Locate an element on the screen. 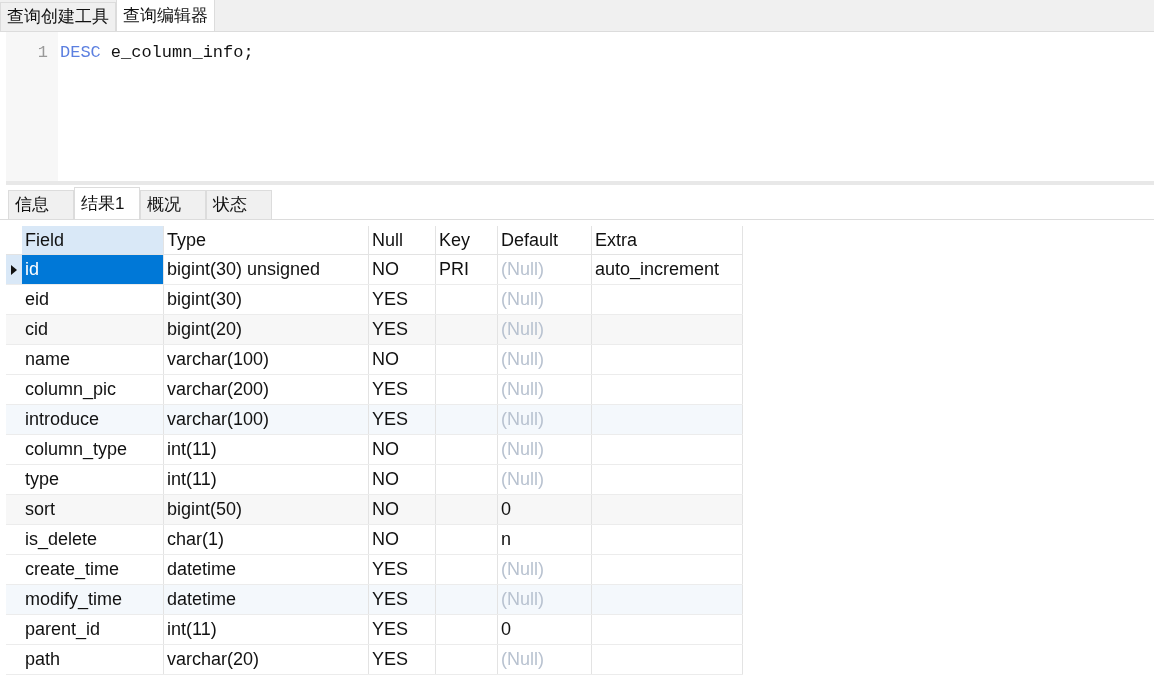  table-cell-text: is_delete is located at coordinates (61, 540).